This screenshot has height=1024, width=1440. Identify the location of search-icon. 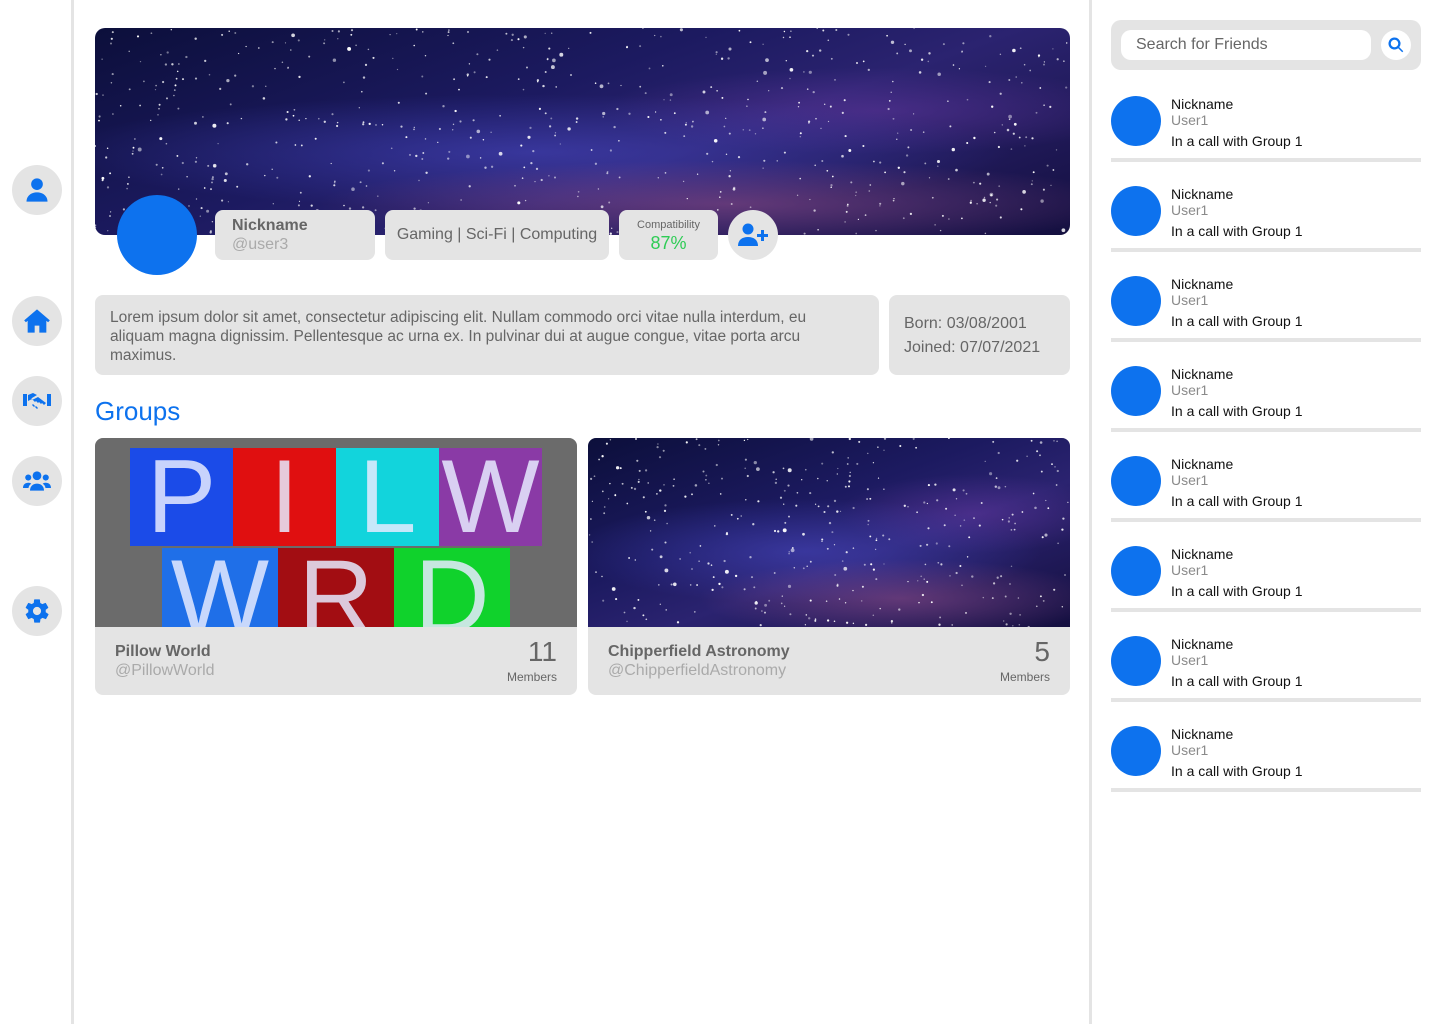
(1396, 45).